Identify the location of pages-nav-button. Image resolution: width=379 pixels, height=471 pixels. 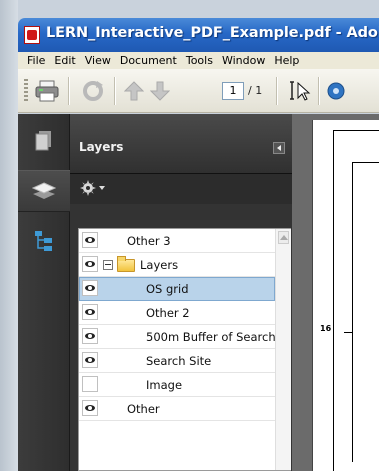
(44, 143).